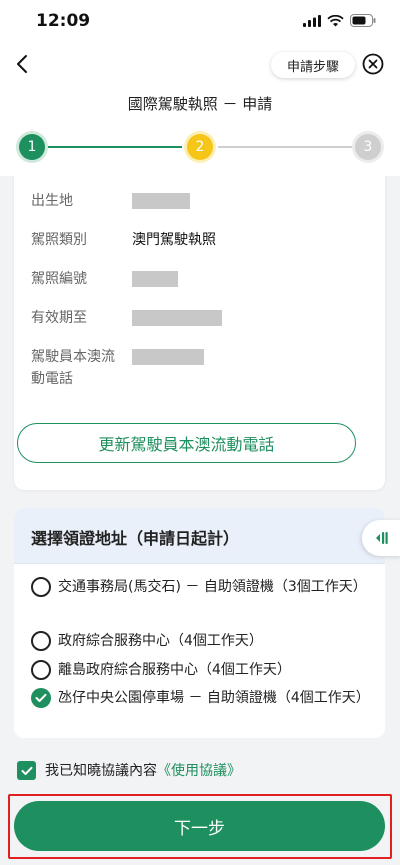 This screenshot has width=400, height=865. Describe the element at coordinates (313, 65) in the screenshot. I see `application-steps-button: 申請步驟` at that location.